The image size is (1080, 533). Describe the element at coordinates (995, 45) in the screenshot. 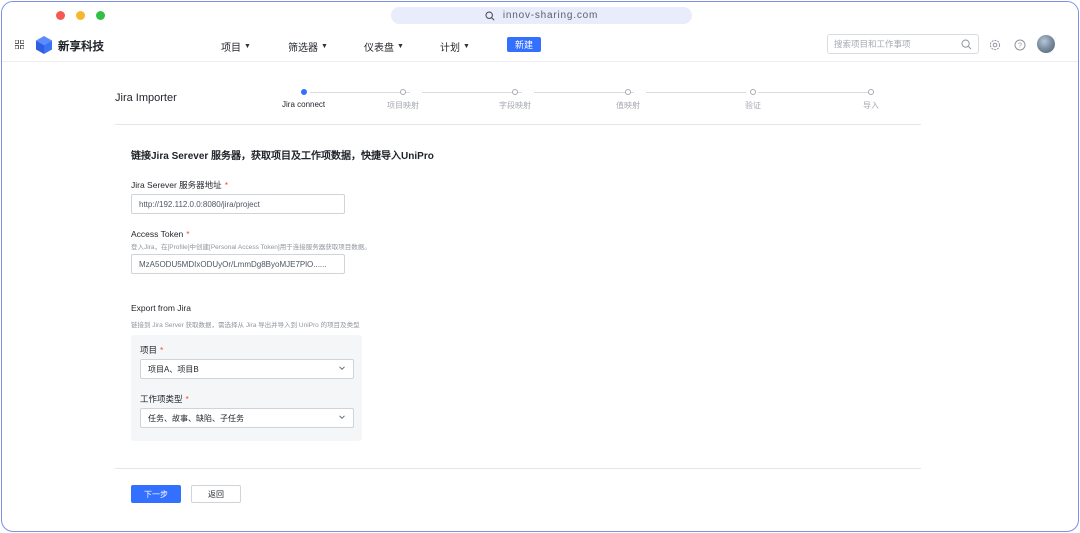

I see `settings-gear-icon` at that location.